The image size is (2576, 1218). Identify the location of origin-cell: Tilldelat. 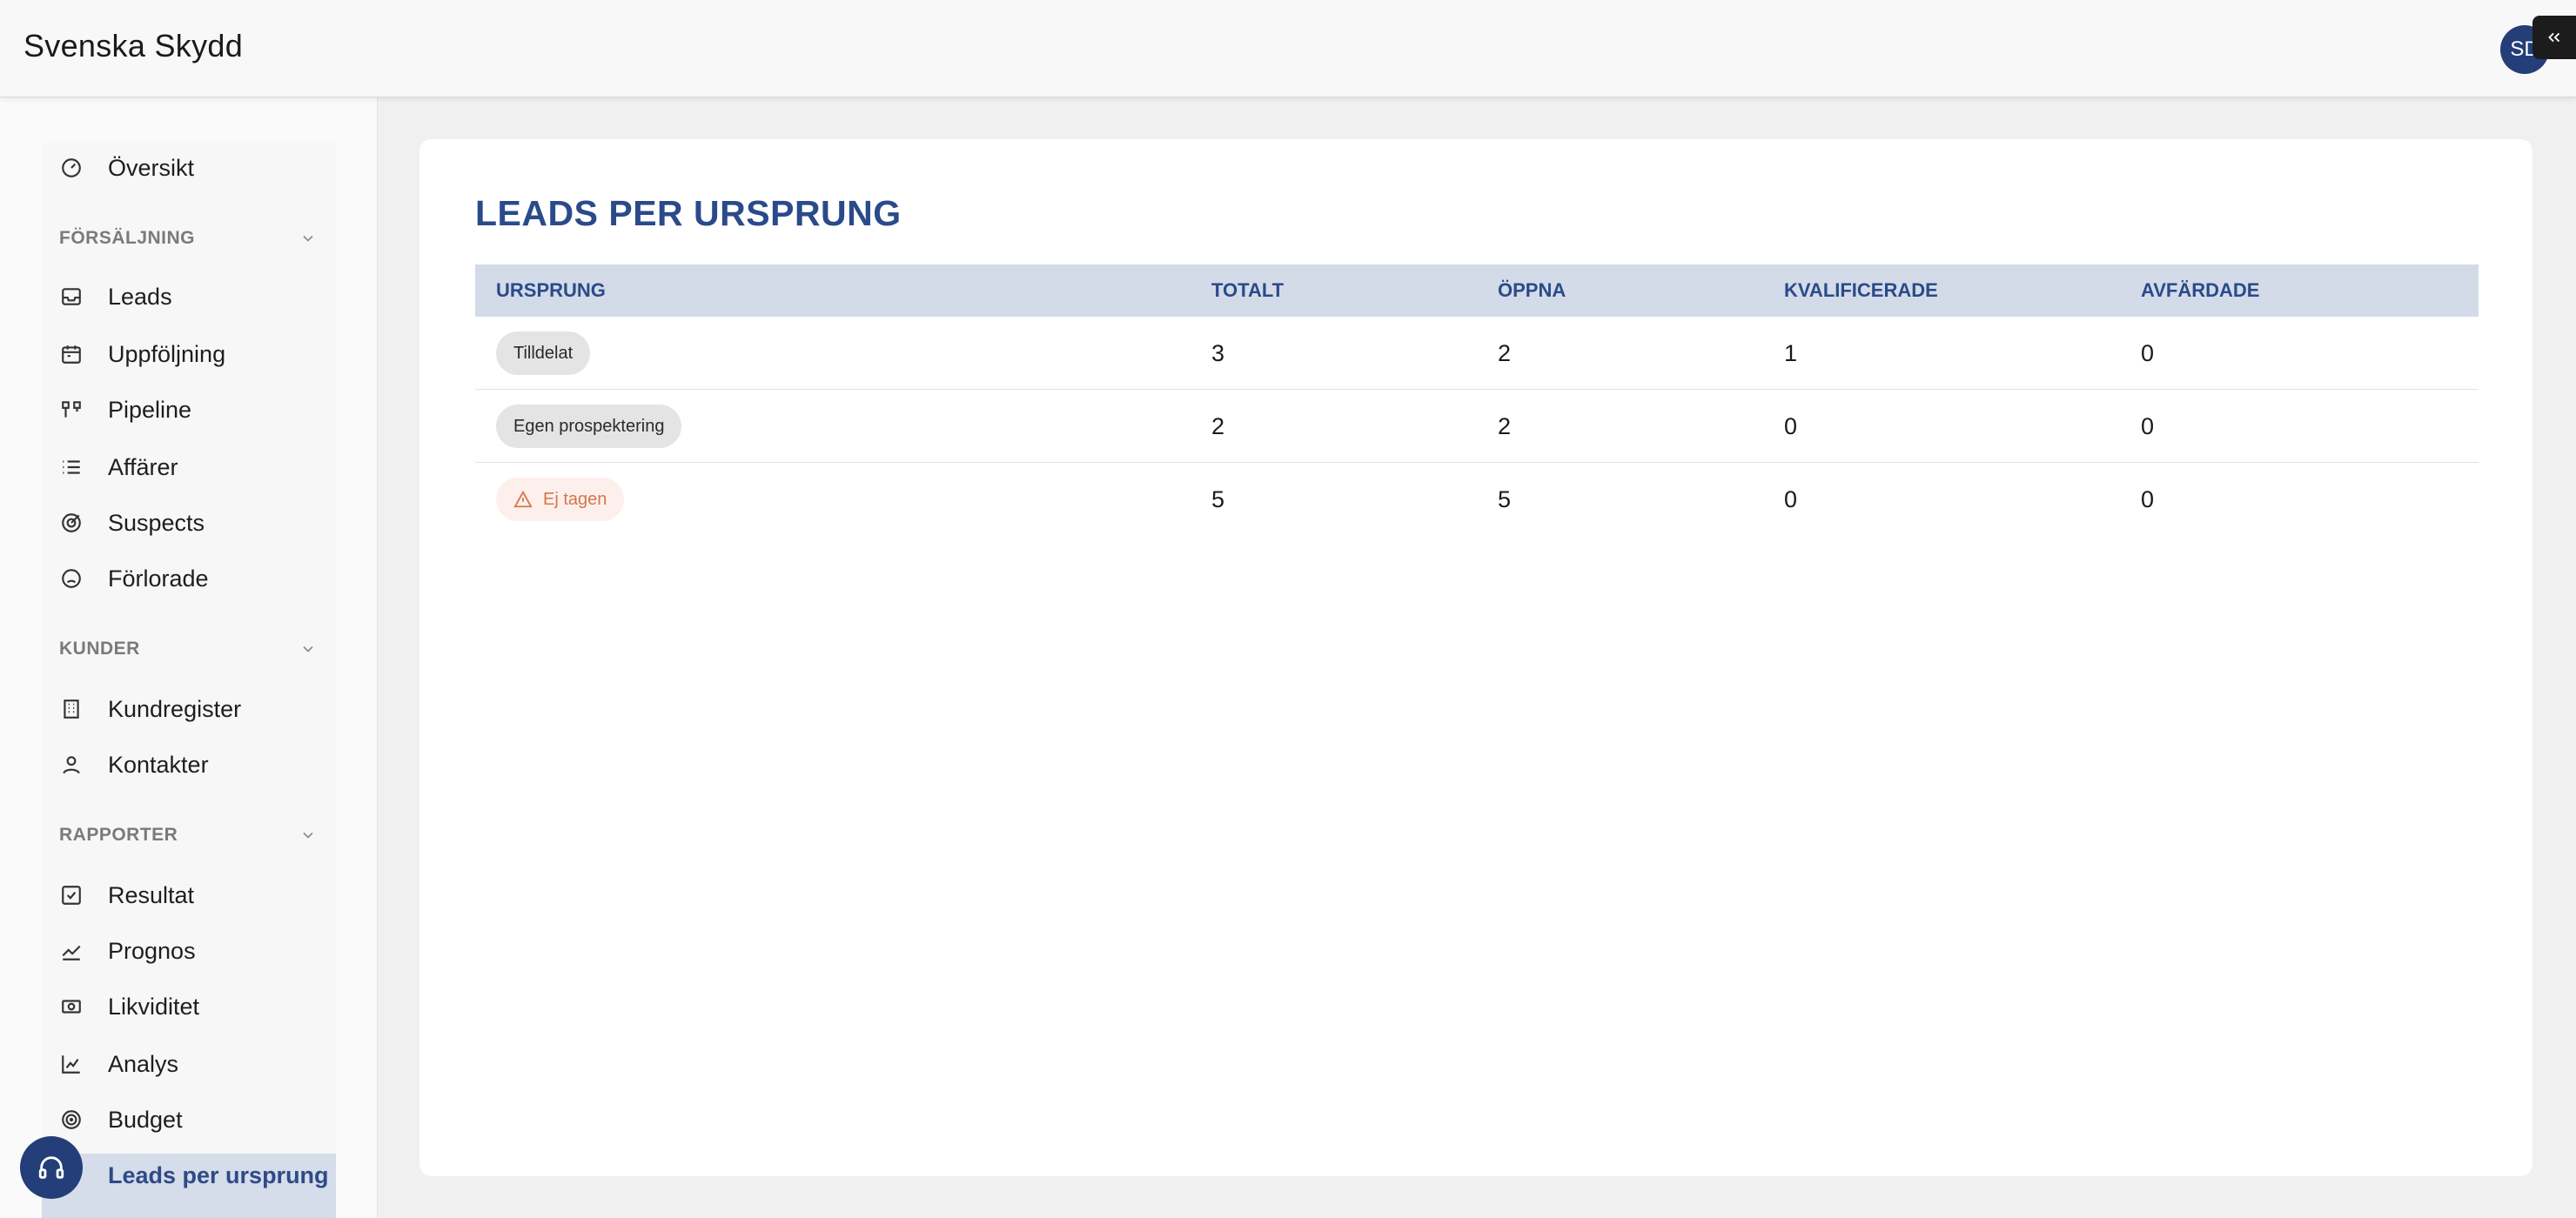
(543, 353).